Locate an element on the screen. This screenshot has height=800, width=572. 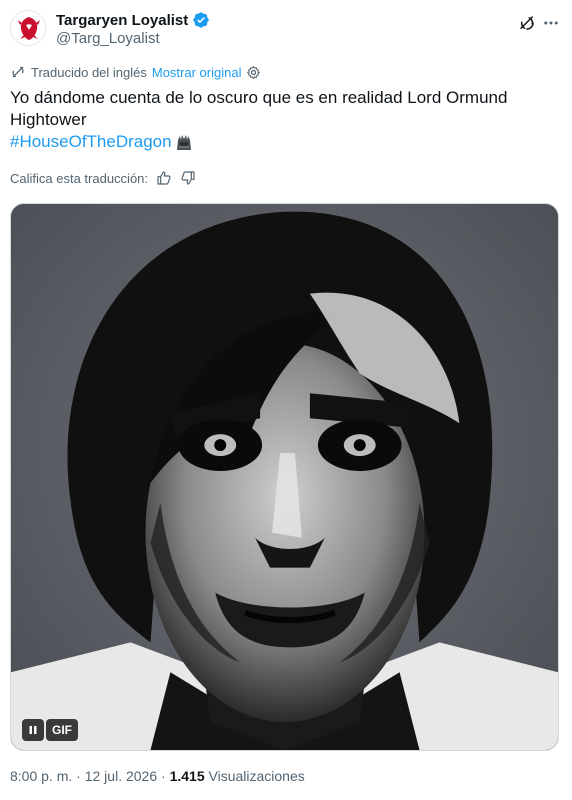
verified-badge-icon is located at coordinates (201, 20).